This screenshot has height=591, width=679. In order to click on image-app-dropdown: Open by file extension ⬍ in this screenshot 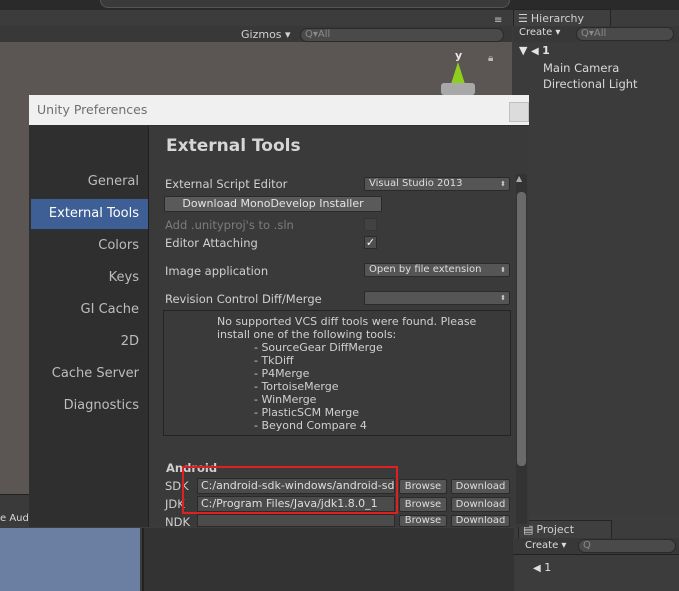, I will do `click(437, 270)`.